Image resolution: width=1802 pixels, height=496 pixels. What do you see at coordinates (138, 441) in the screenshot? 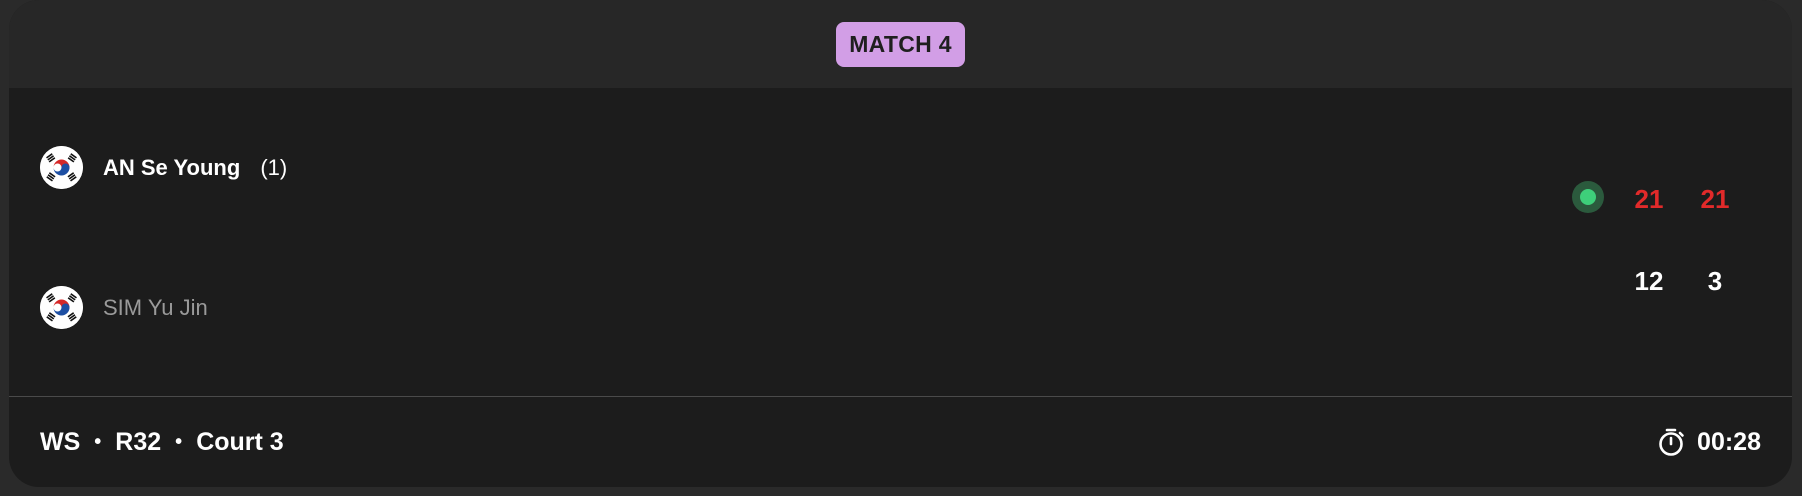
I see `round-label: R32` at bounding box center [138, 441].